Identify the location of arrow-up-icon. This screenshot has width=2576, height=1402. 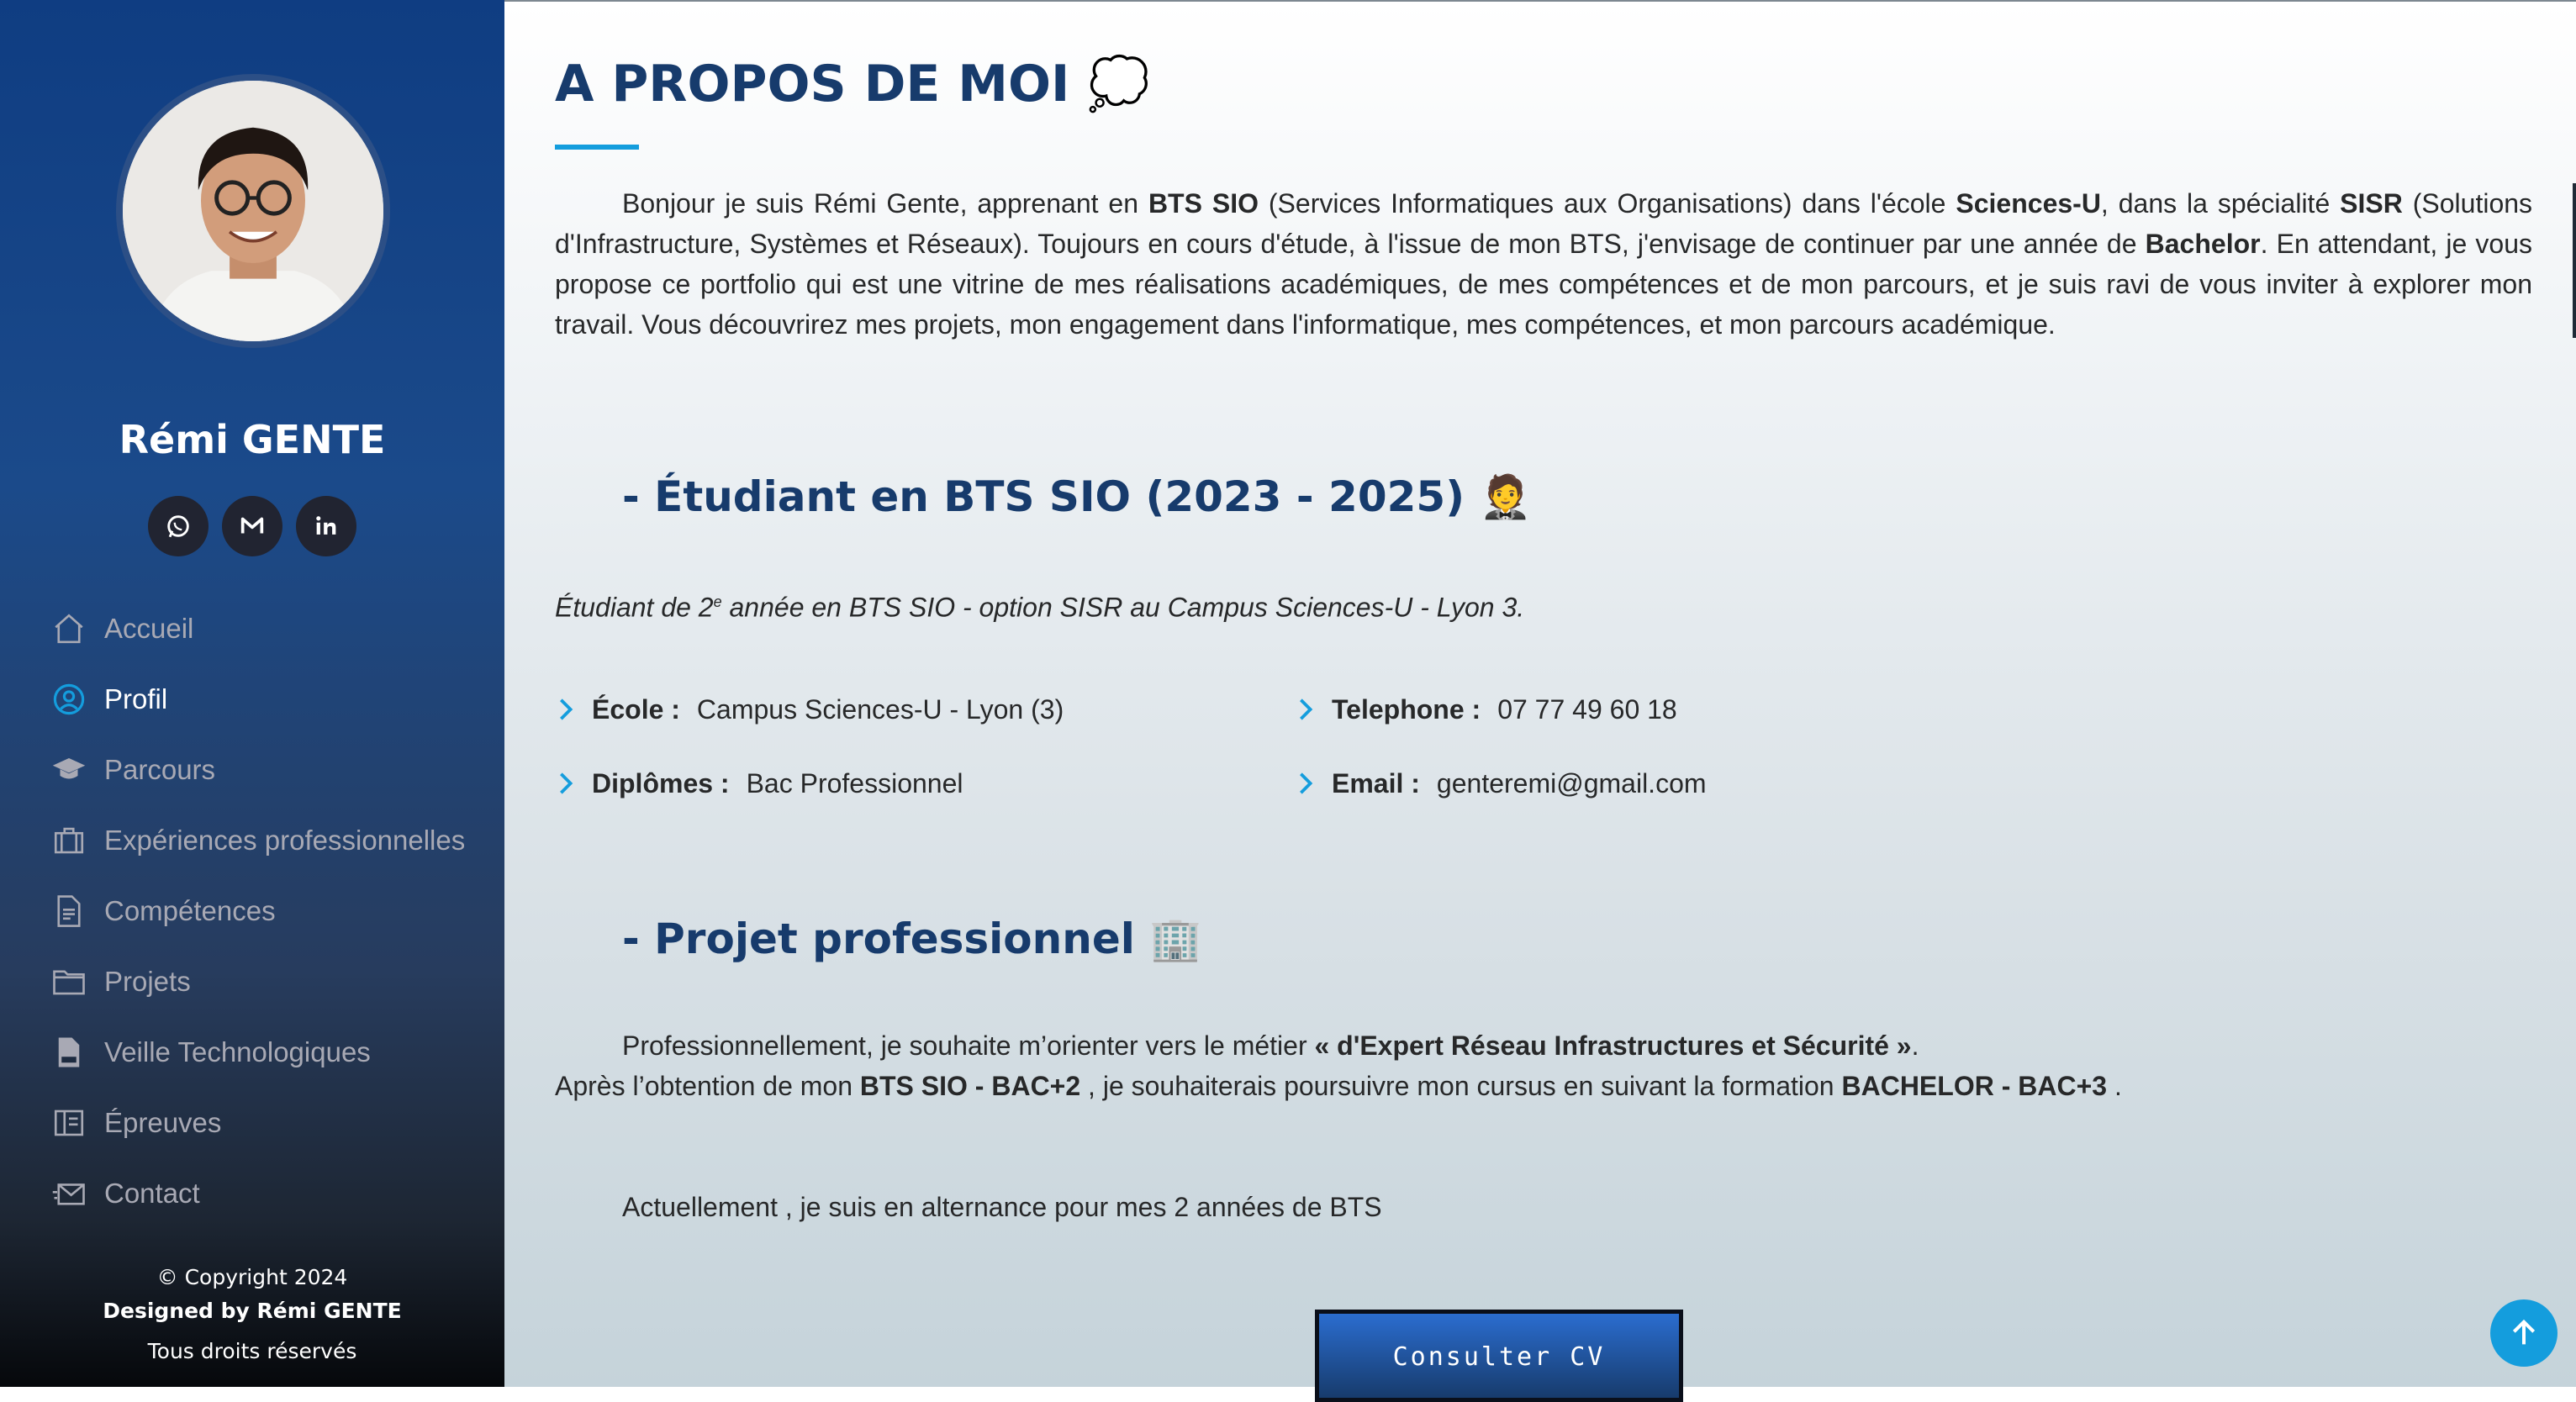
(2524, 1332).